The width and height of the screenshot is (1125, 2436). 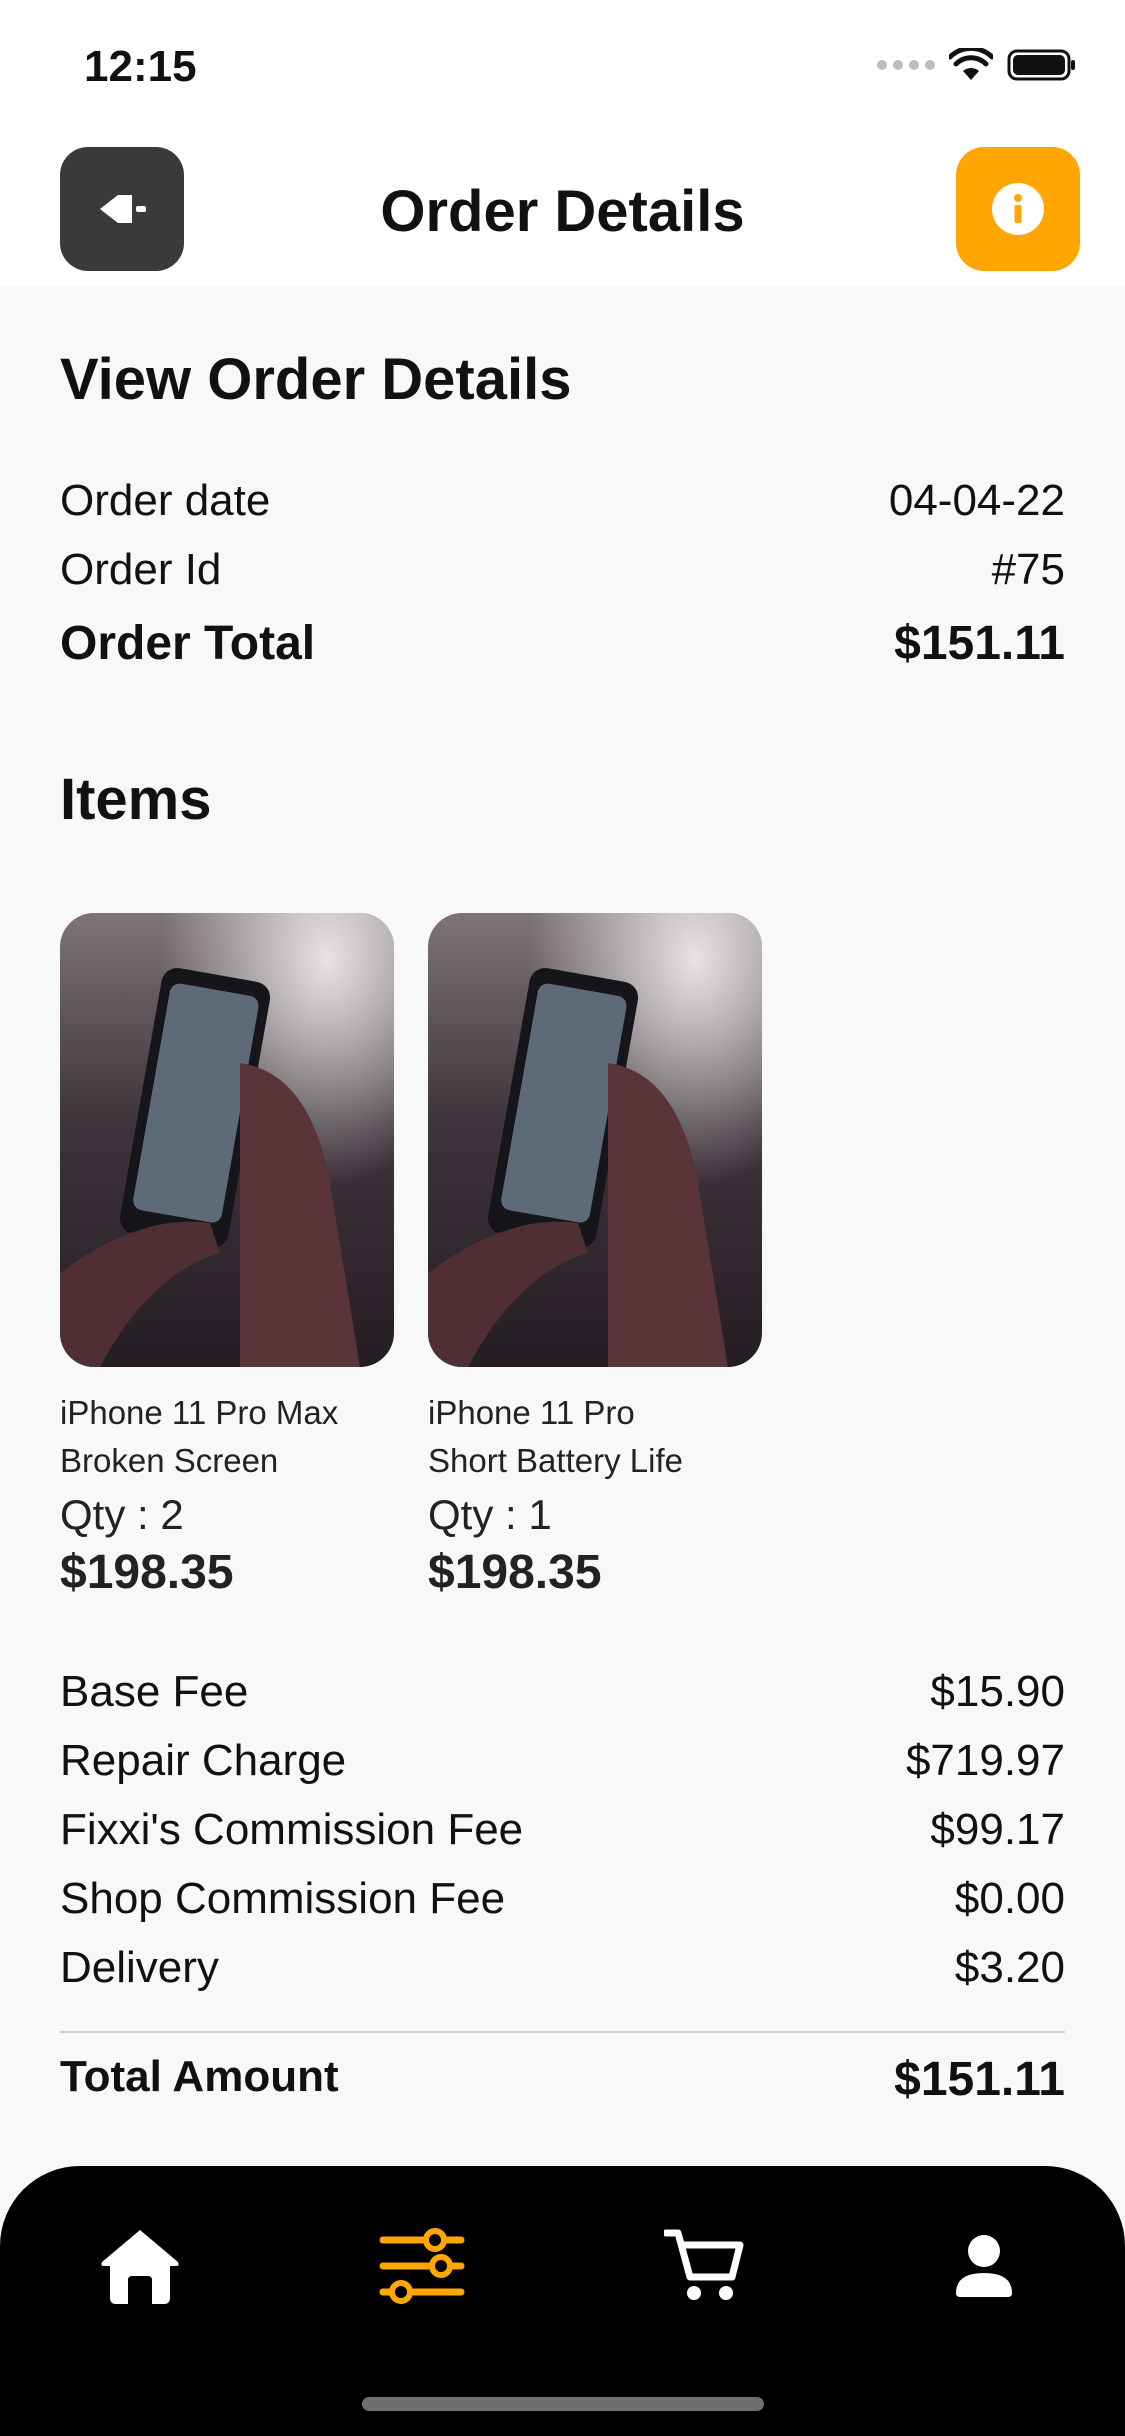 What do you see at coordinates (1009, 1898) in the screenshot?
I see `fee-value: $0.00` at bounding box center [1009, 1898].